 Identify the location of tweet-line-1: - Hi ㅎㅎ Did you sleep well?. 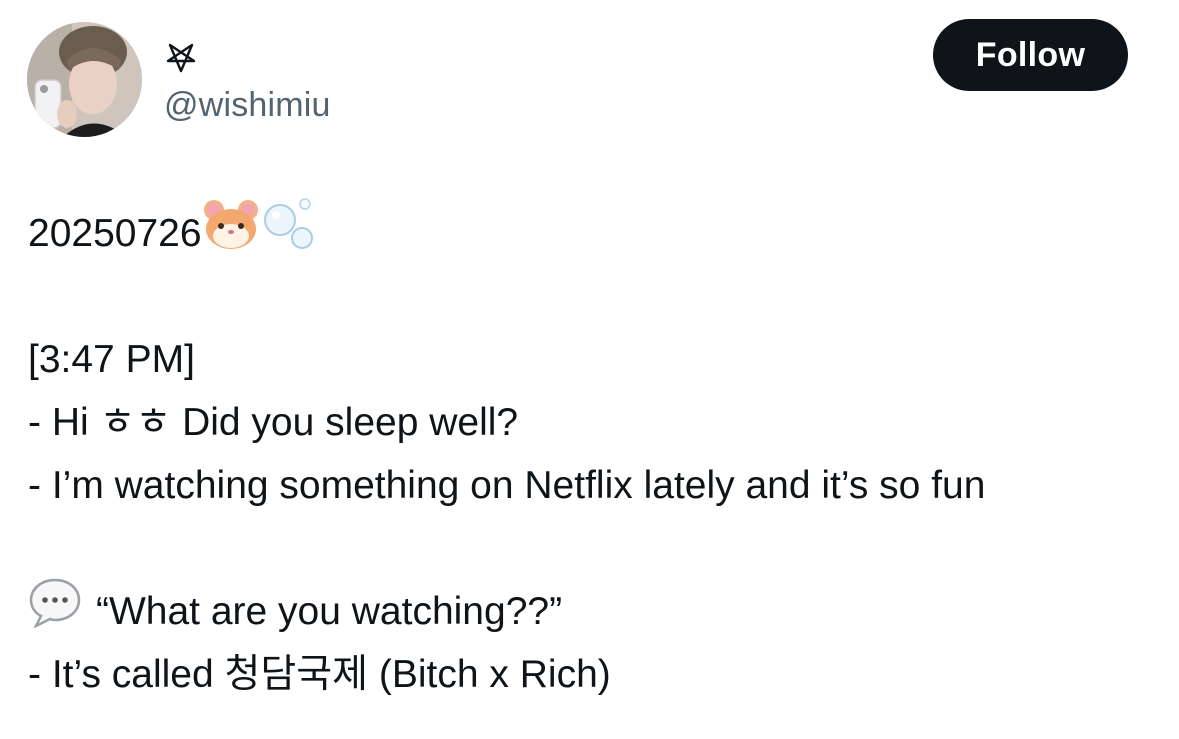
(273, 422).